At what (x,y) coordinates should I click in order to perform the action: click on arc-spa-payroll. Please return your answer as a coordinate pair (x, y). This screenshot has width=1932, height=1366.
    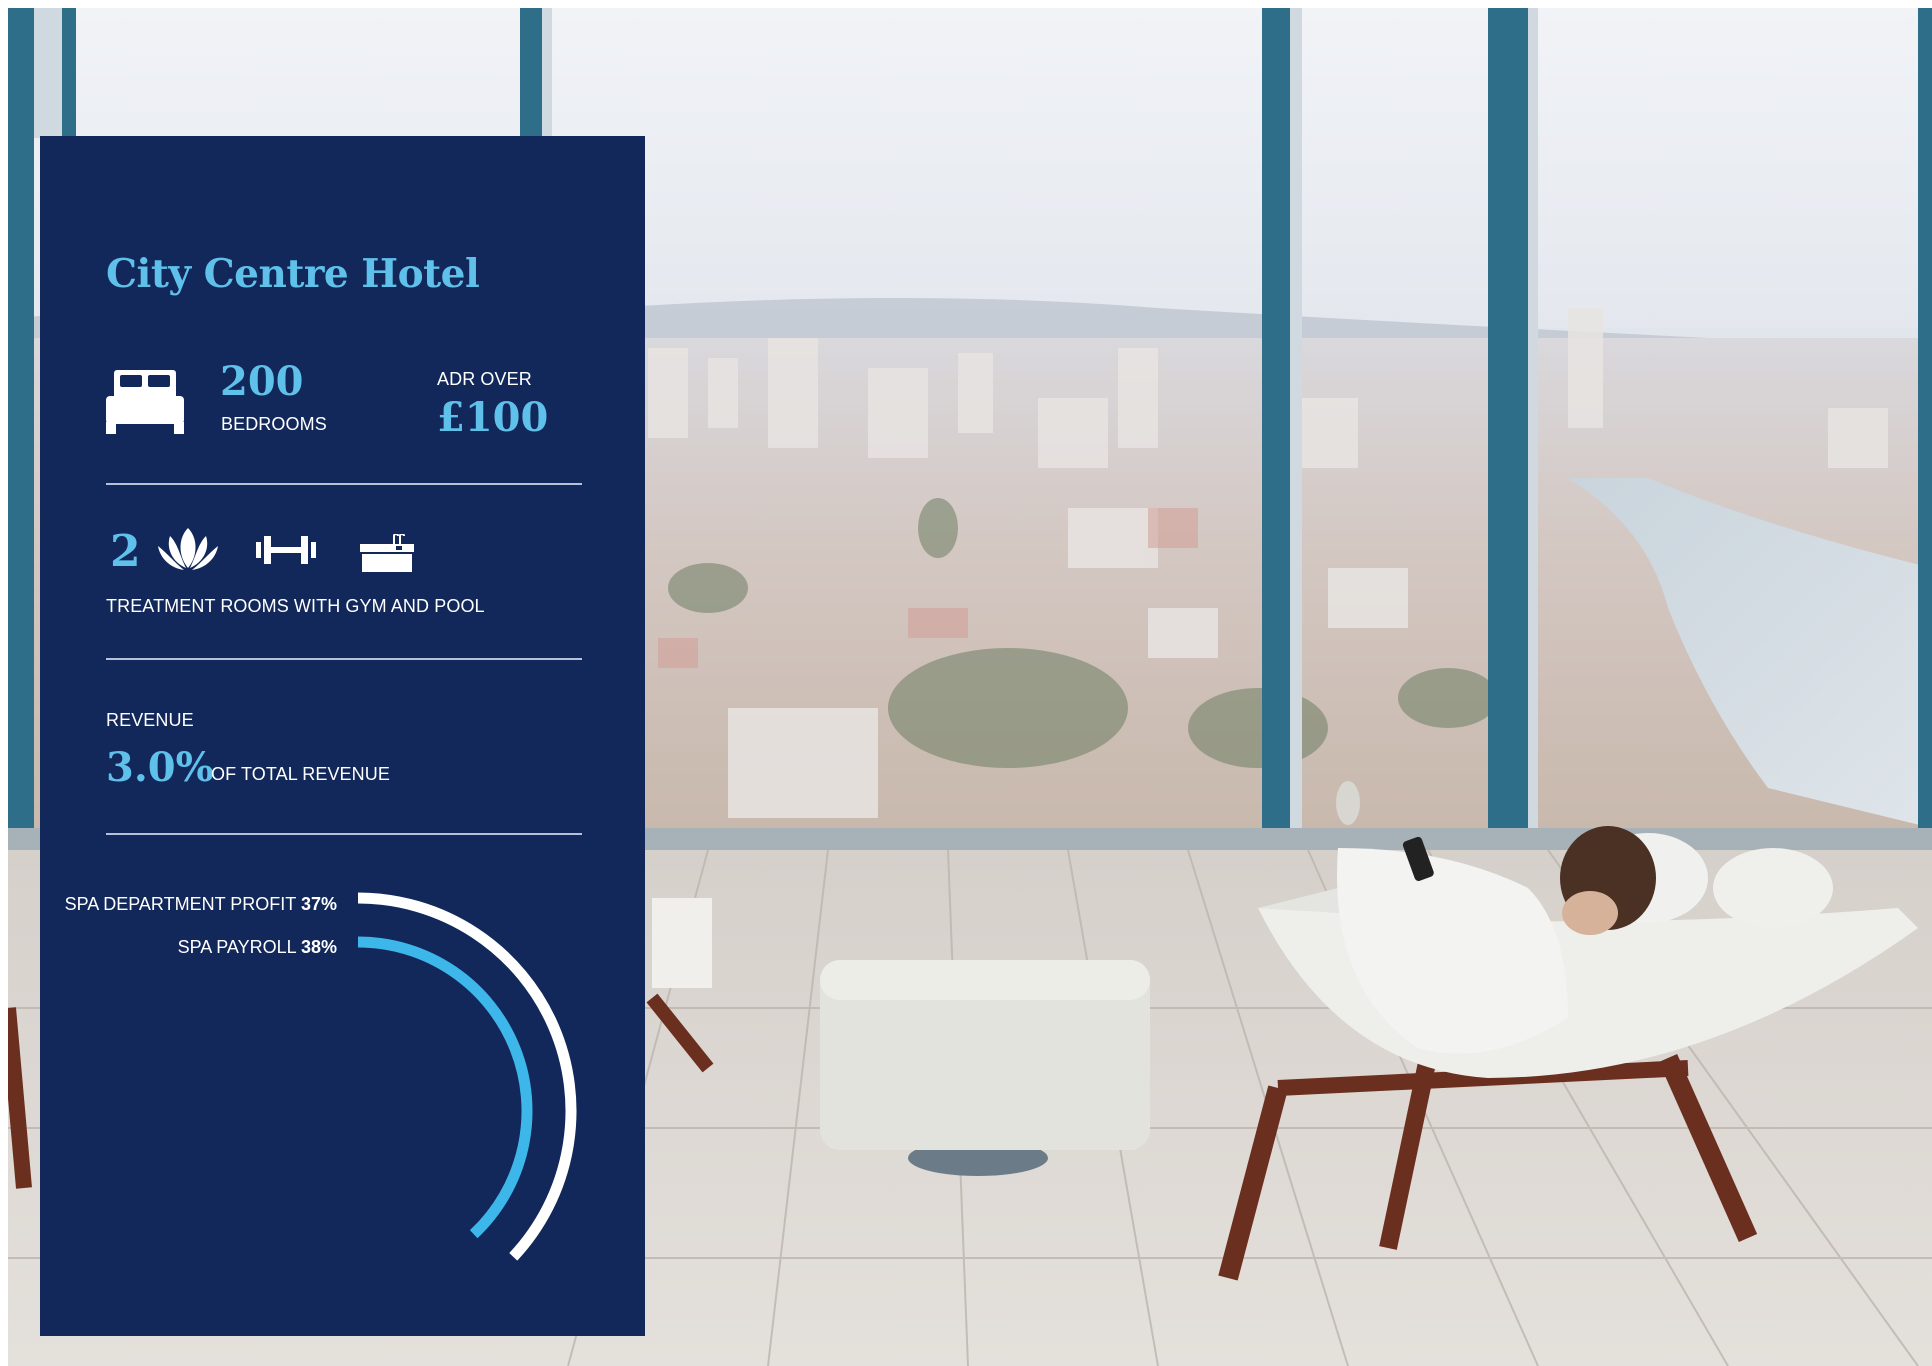
    Looking at the image, I should click on (445, 1087).